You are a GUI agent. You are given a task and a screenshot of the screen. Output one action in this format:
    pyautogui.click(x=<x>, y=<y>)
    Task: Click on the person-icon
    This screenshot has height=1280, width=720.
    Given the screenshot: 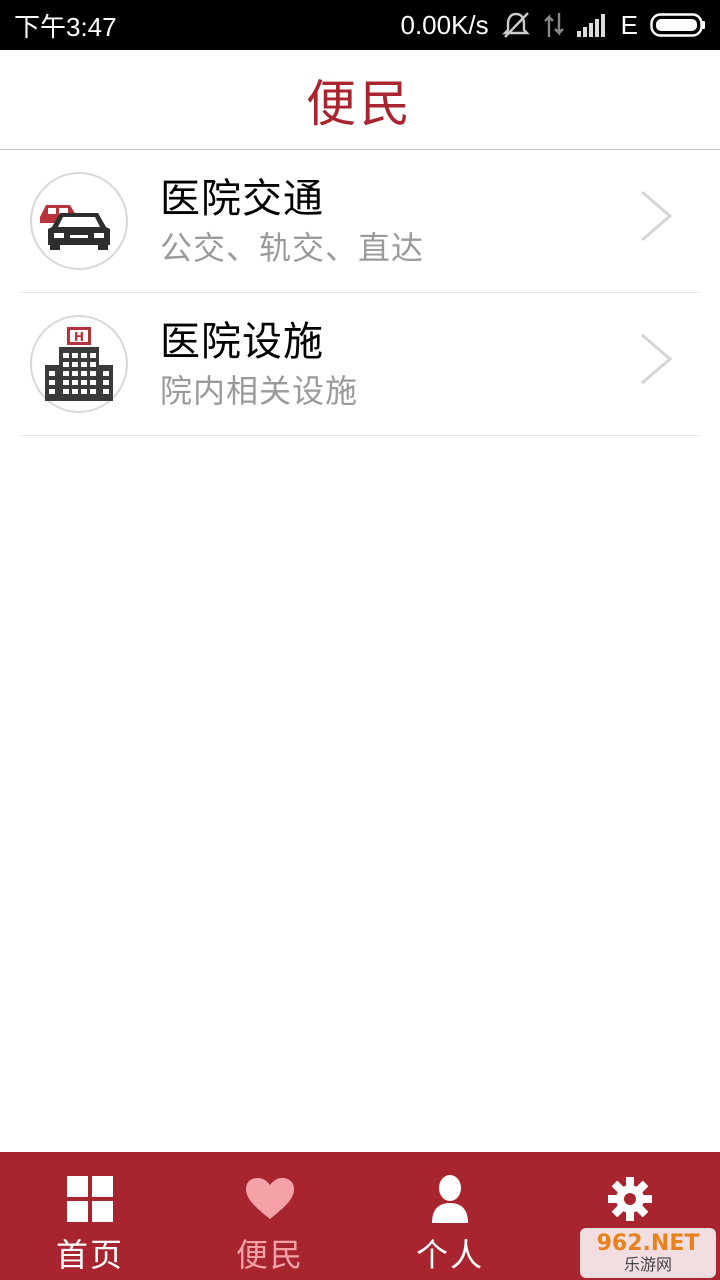 What is the action you would take?
    pyautogui.click(x=450, y=1199)
    